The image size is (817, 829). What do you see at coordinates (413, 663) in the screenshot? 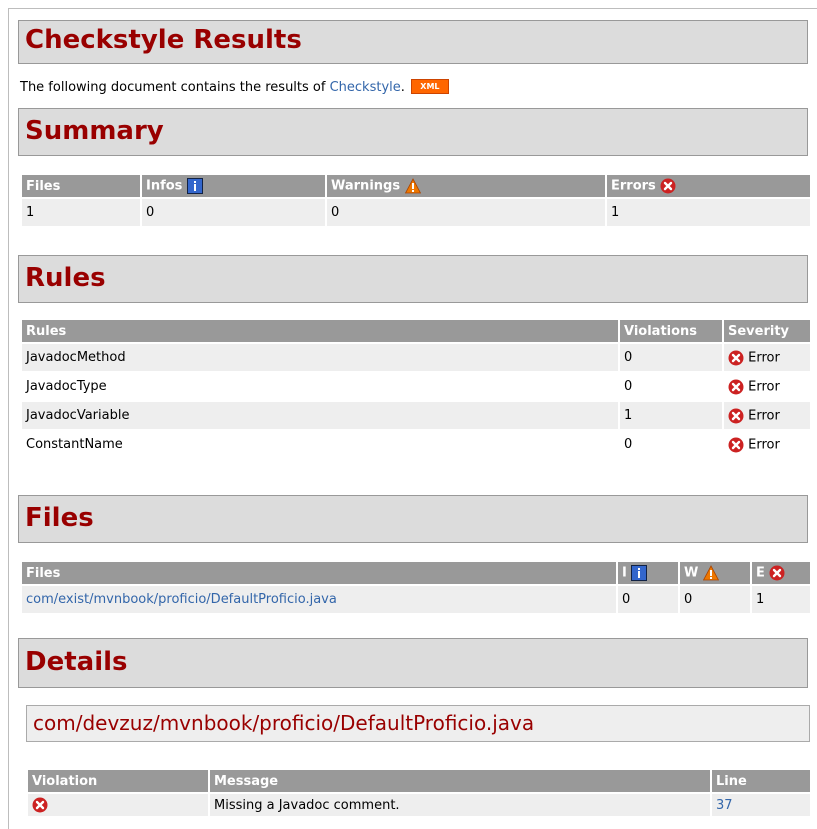
I see `details-heading-bar: Details` at bounding box center [413, 663].